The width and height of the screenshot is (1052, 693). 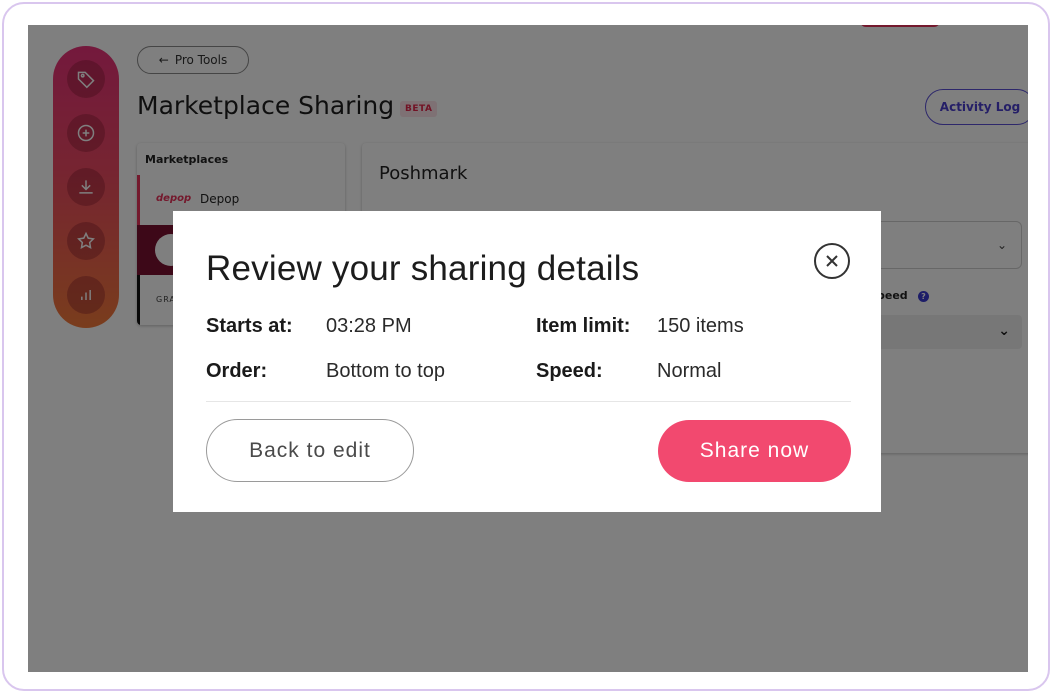 I want to click on back-to-edit-button: Back to edit, so click(x=310, y=450).